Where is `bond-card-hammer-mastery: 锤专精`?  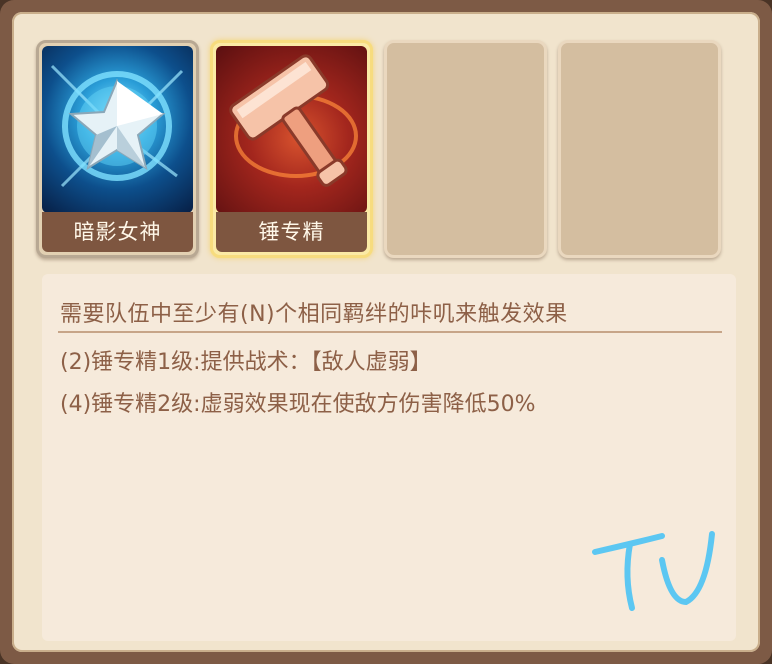
bond-card-hammer-mastery: 锤专精 is located at coordinates (291, 149).